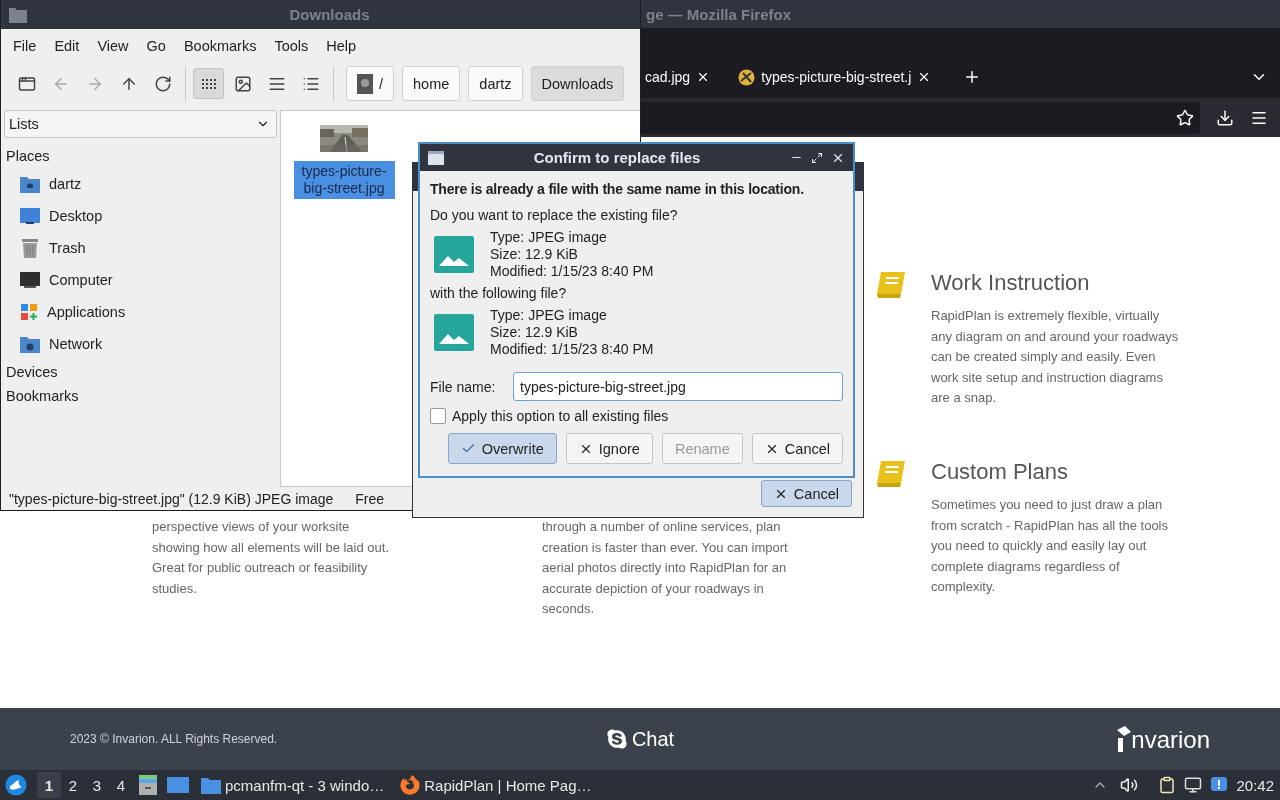 The height and width of the screenshot is (800, 1280). I want to click on file-name-field: types-picture-big-street.jpg, so click(678, 386).